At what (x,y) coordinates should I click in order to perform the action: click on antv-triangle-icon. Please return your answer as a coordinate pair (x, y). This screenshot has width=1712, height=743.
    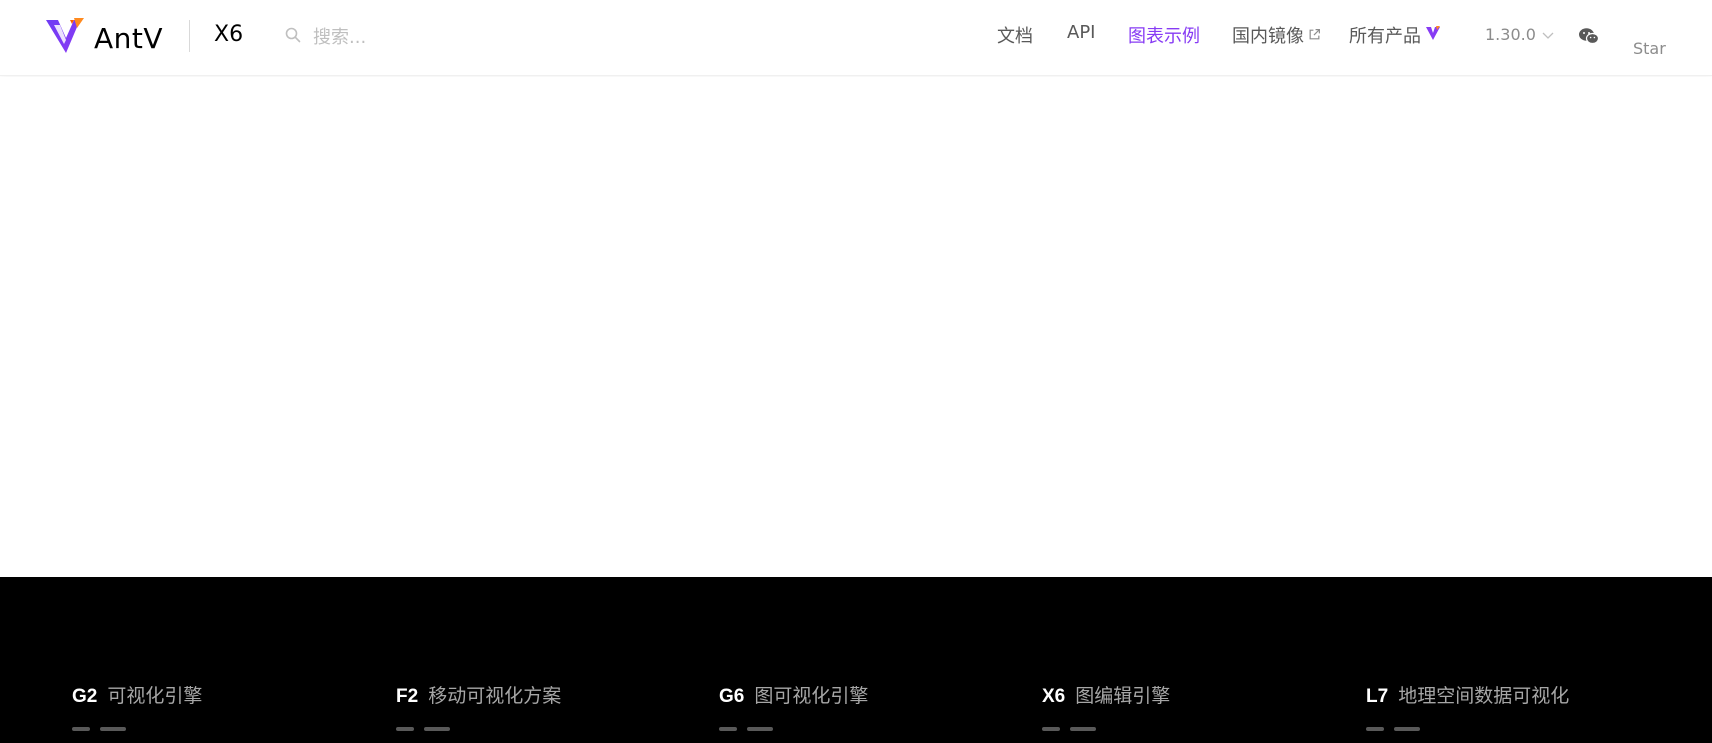
    Looking at the image, I should click on (1431, 35).